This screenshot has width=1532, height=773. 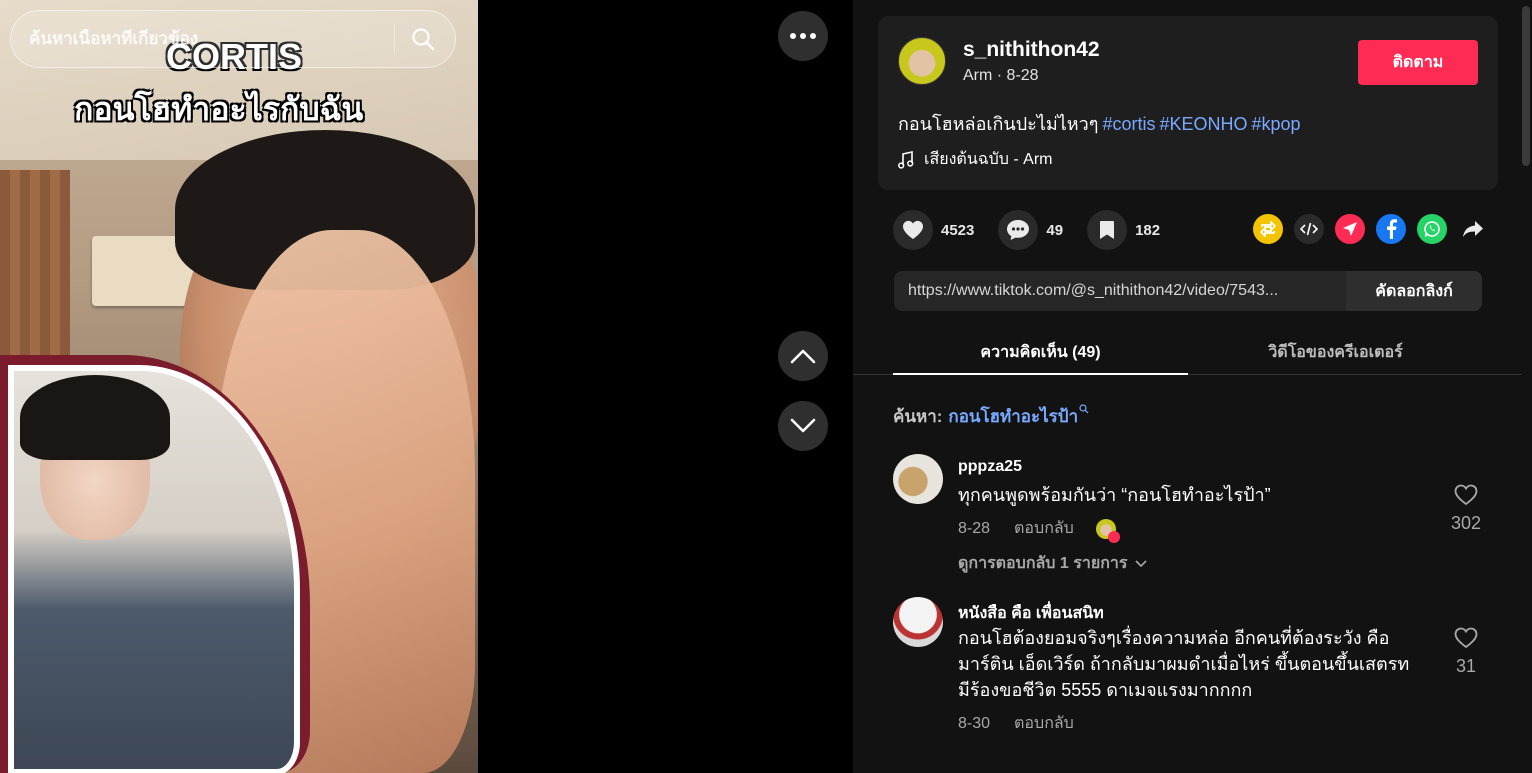 What do you see at coordinates (974, 723) in the screenshot?
I see `comment-date: 8-30` at bounding box center [974, 723].